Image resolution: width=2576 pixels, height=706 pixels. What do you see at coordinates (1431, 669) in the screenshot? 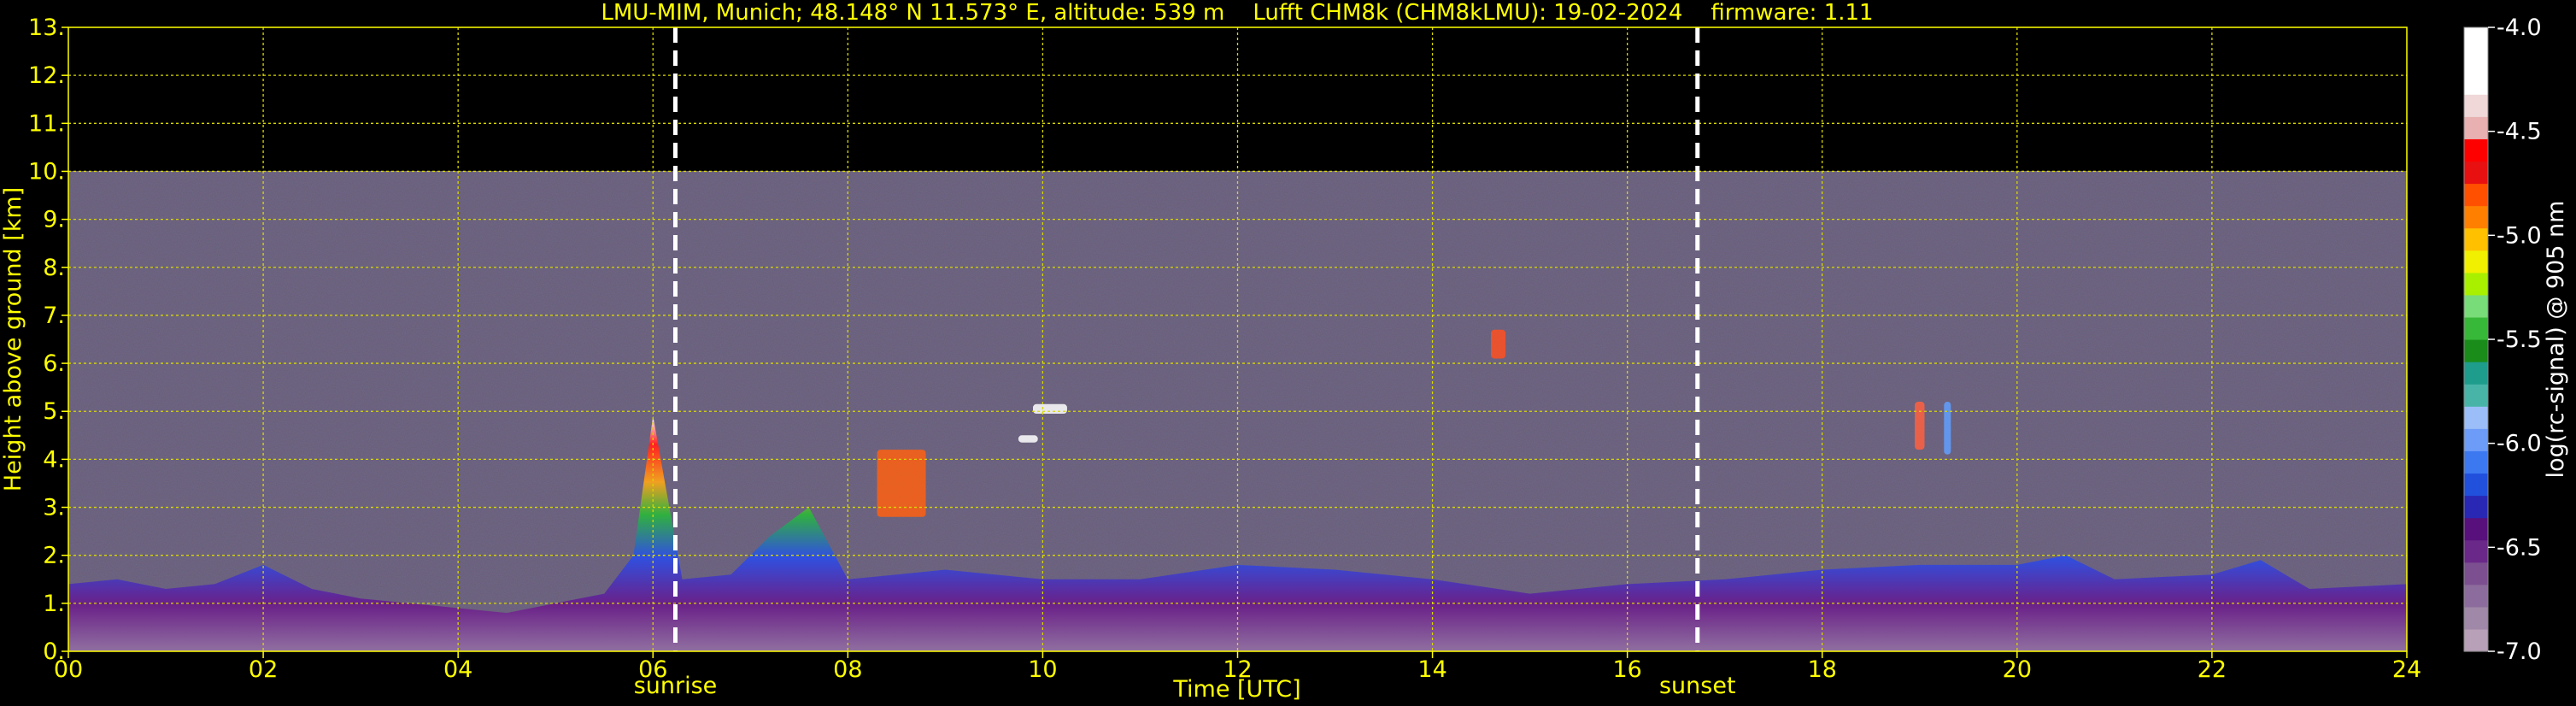
I see `x-tick-label: 14` at bounding box center [1431, 669].